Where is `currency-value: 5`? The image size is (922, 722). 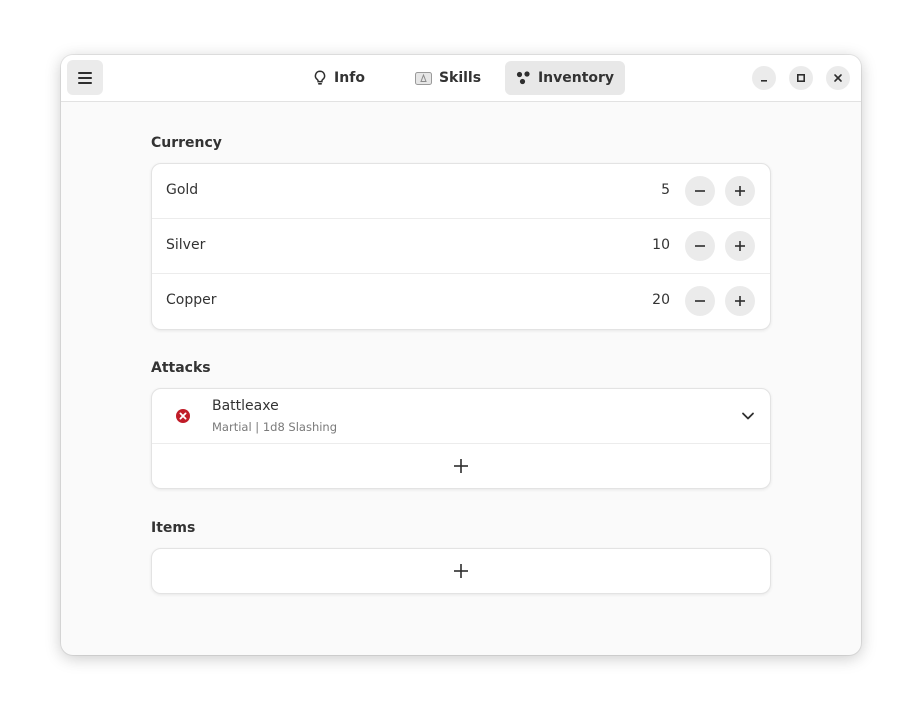
currency-value: 5 is located at coordinates (665, 190).